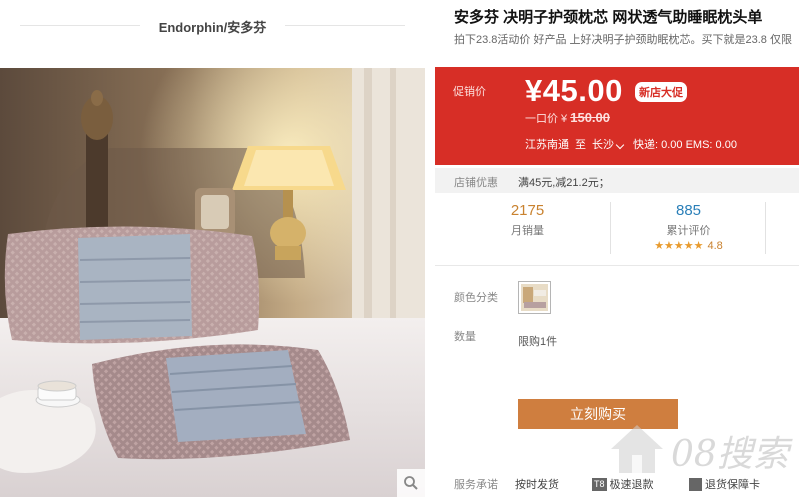 The image size is (799, 497). Describe the element at coordinates (548, 119) in the screenshot. I see `original-price-label: 一口价 ¥` at that location.